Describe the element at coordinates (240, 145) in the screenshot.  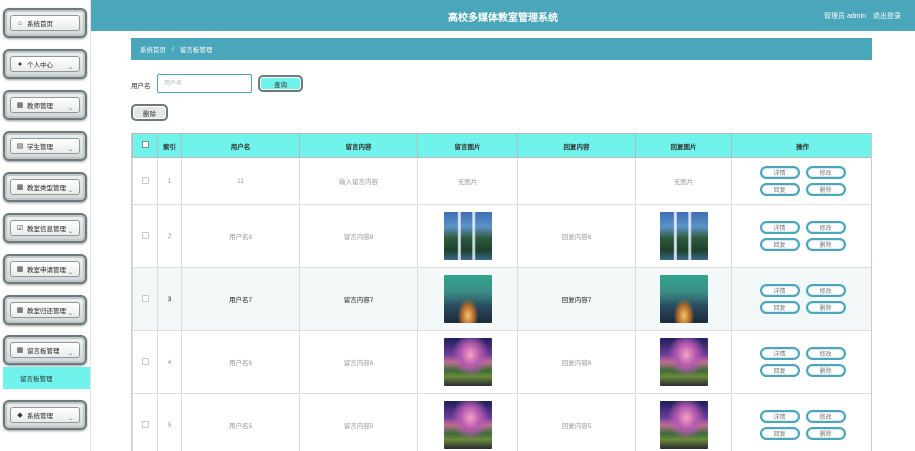
I see `header-username: 用户名` at that location.